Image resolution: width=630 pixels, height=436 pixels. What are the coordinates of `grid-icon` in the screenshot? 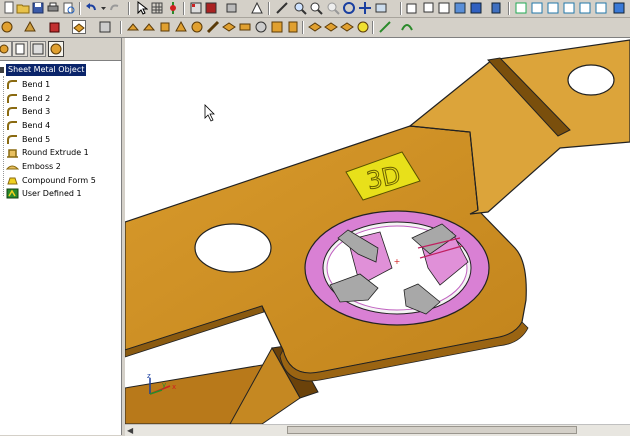 It's located at (157, 8).